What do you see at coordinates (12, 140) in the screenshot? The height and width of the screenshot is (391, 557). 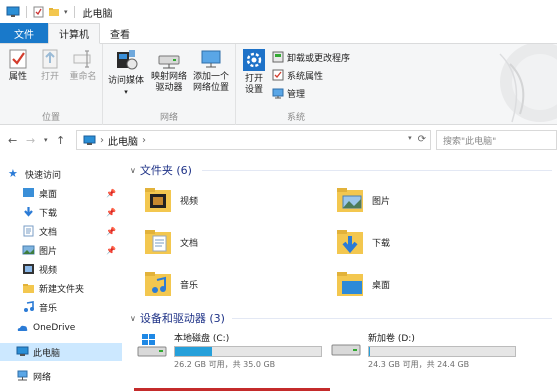 I see `back-arrow-icon: ←` at bounding box center [12, 140].